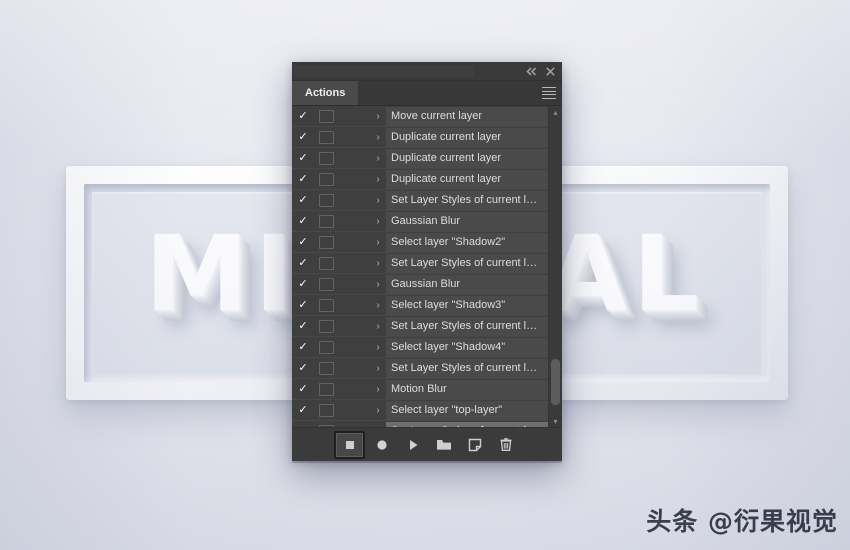  I want to click on table-row: ✓ › Move current layer, so click(427, 116).